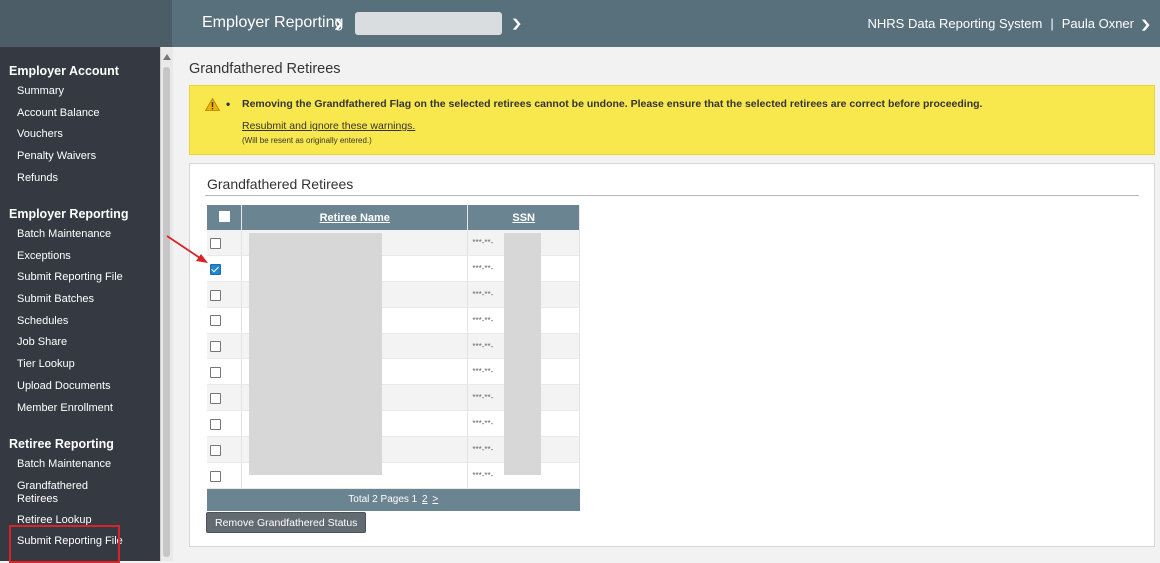 The image size is (1160, 563). I want to click on page-title: Grandfathered Retirees, so click(265, 69).